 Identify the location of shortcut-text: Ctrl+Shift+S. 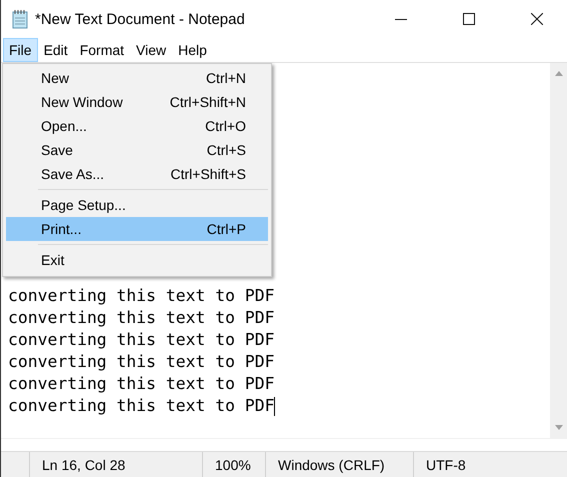
(208, 174).